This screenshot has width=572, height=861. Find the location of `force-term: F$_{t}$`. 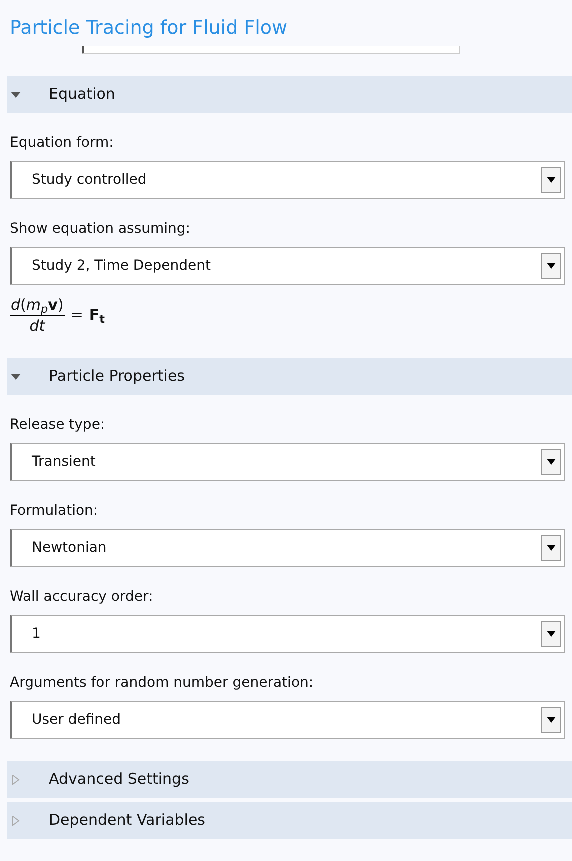

force-term: F$_{t}$ is located at coordinates (97, 316).